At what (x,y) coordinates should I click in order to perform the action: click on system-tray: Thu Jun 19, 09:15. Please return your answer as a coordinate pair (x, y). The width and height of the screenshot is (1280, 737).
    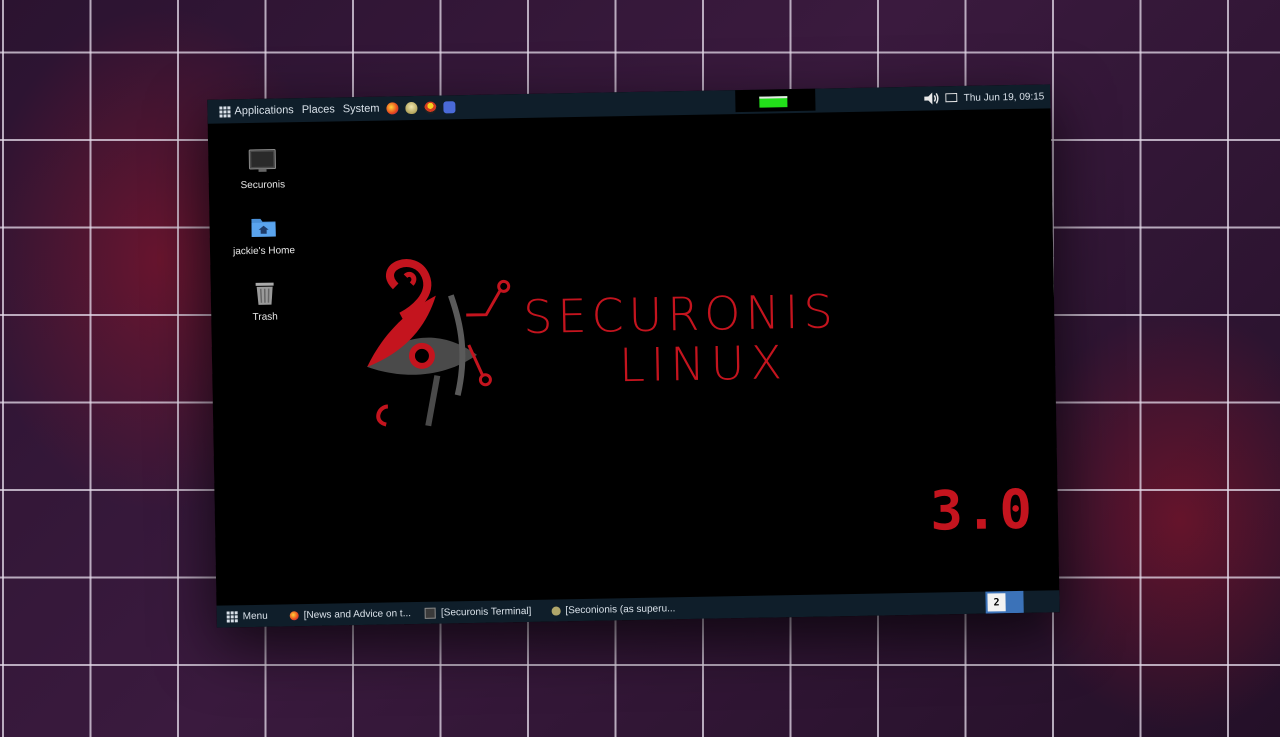
    Looking at the image, I should click on (984, 97).